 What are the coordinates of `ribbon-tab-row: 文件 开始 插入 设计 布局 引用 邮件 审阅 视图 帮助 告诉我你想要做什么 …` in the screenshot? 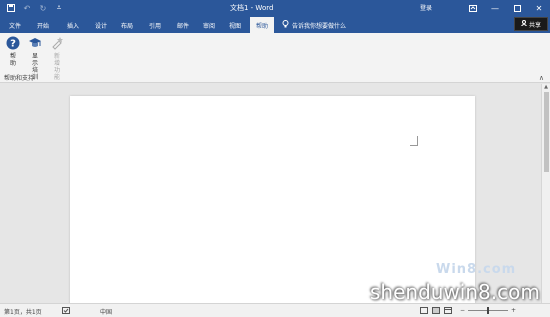 It's located at (275, 24).